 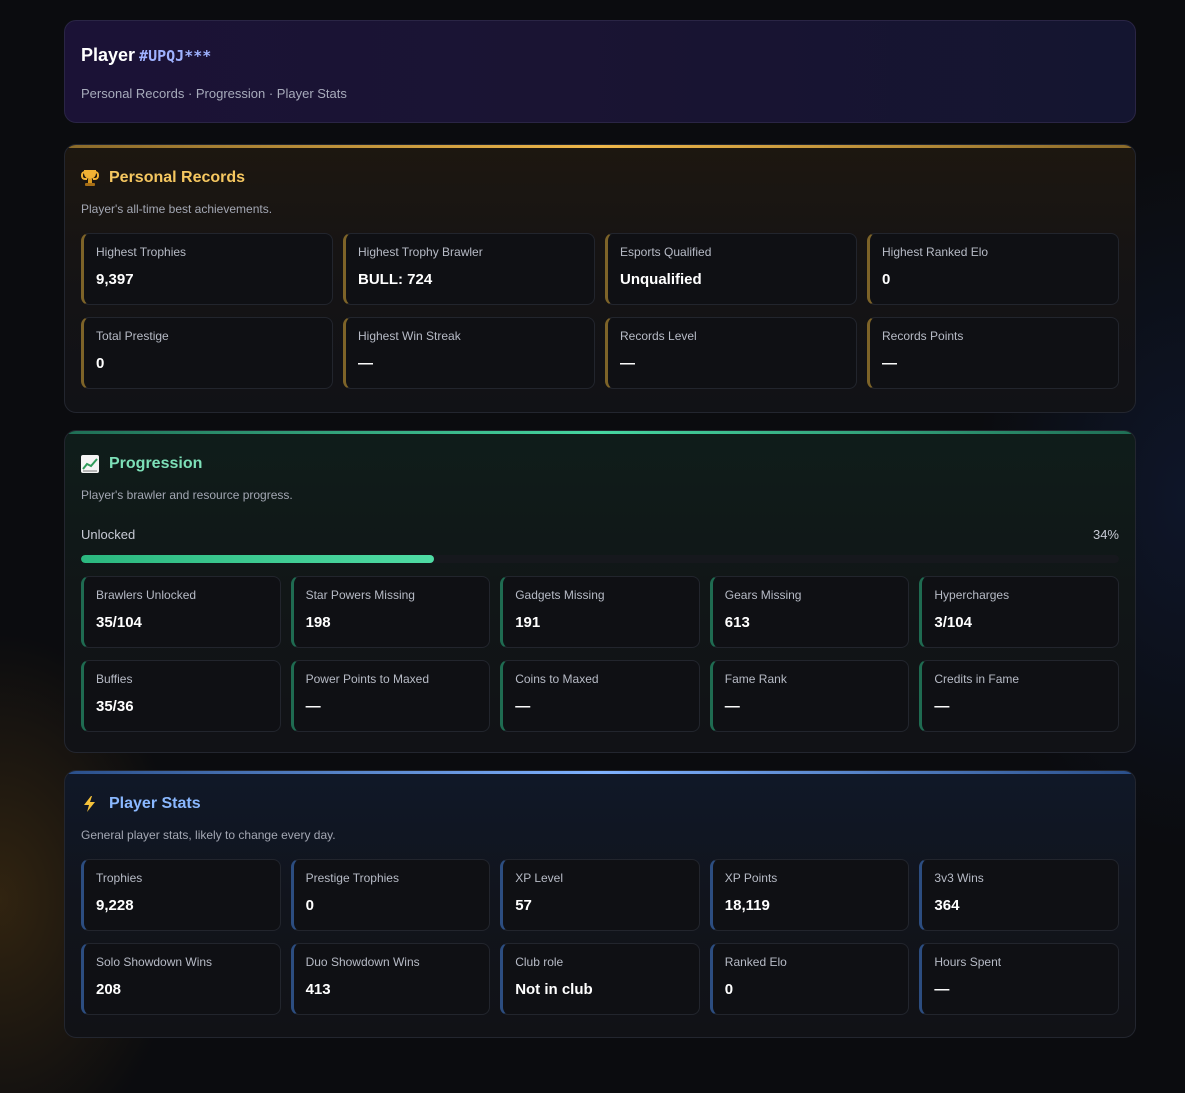 What do you see at coordinates (360, 595) in the screenshot?
I see `stat-label: Star Powers Missing` at bounding box center [360, 595].